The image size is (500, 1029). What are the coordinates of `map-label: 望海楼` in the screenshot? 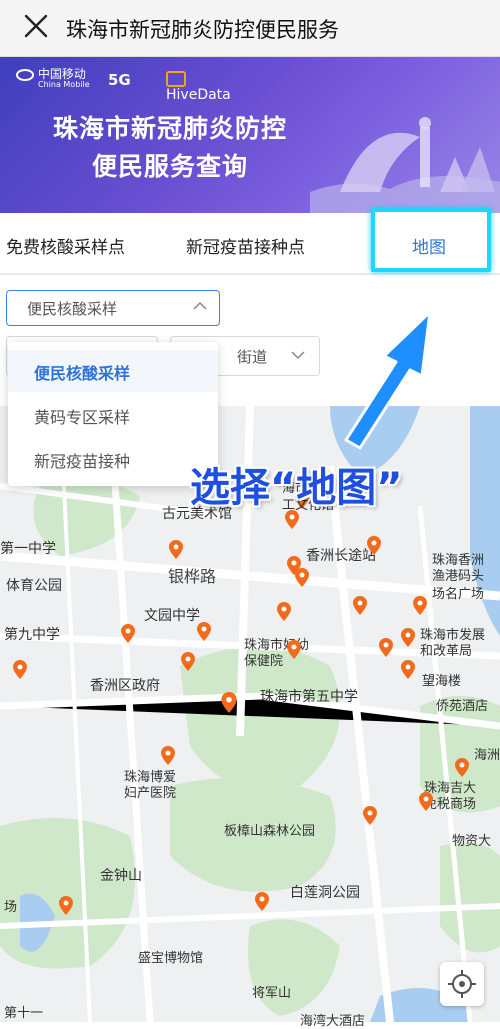 It's located at (442, 681).